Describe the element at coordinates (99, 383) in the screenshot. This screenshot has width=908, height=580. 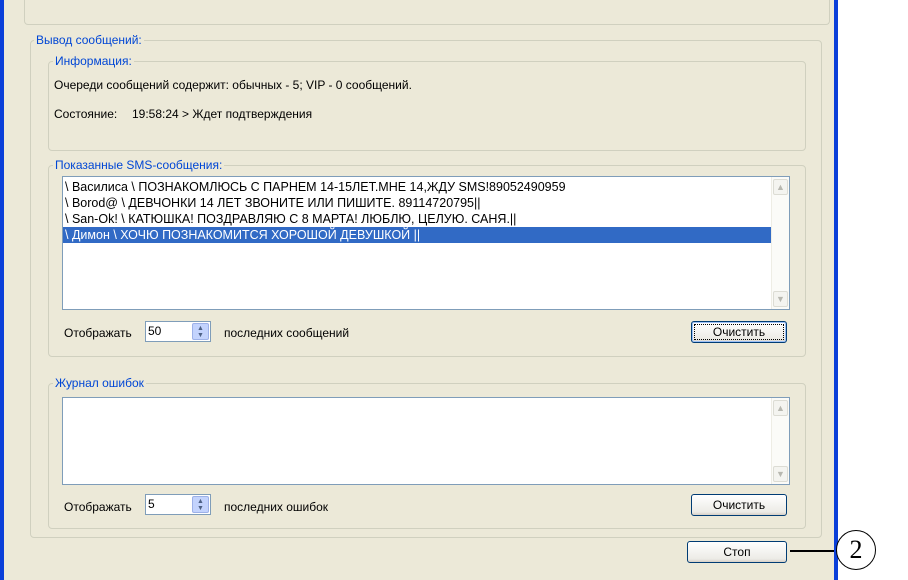
I see `errors-group-legend: Журнал ошибок` at that location.